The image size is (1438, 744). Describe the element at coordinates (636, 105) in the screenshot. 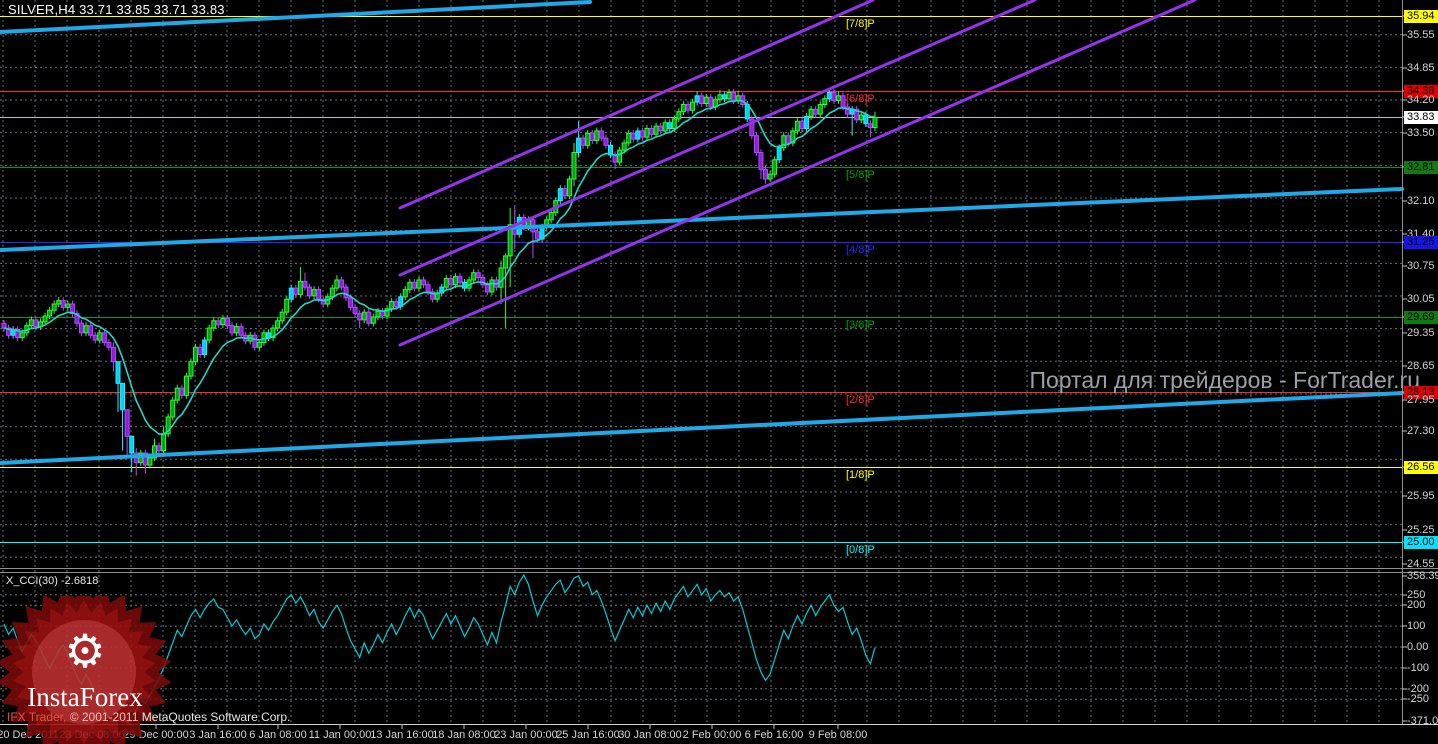

I see `violet-trendline` at that location.